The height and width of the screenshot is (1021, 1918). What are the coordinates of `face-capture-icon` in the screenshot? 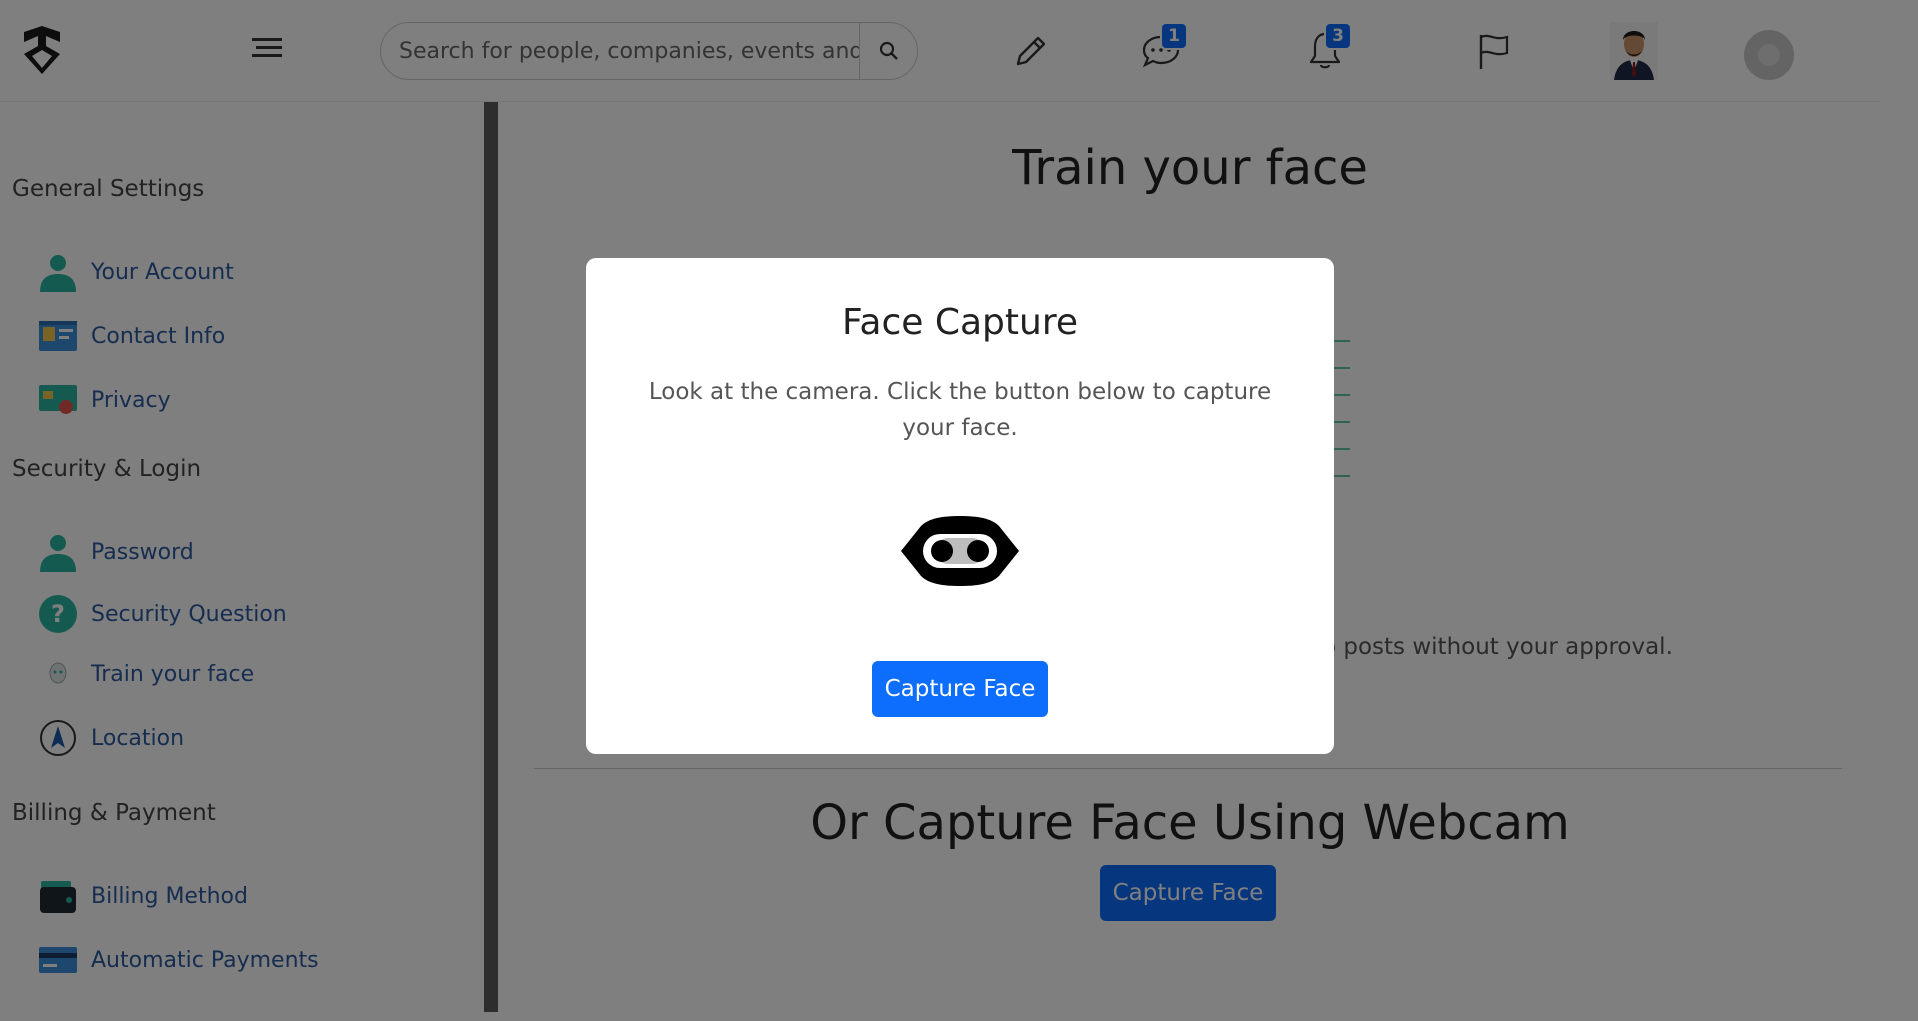 It's located at (960, 551).